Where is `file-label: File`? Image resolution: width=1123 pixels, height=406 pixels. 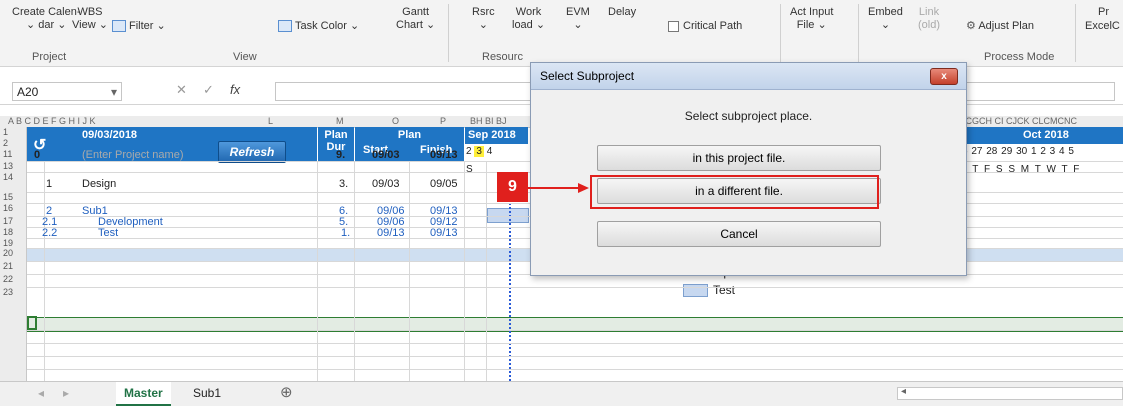 file-label: File is located at coordinates (805, 25).